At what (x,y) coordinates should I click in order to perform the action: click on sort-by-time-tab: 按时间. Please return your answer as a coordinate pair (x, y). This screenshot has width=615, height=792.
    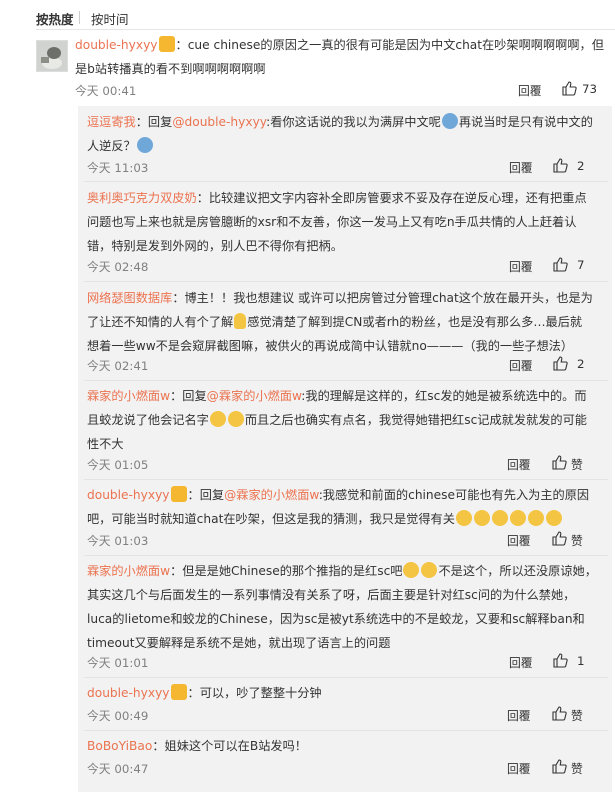
    Looking at the image, I should click on (110, 18).